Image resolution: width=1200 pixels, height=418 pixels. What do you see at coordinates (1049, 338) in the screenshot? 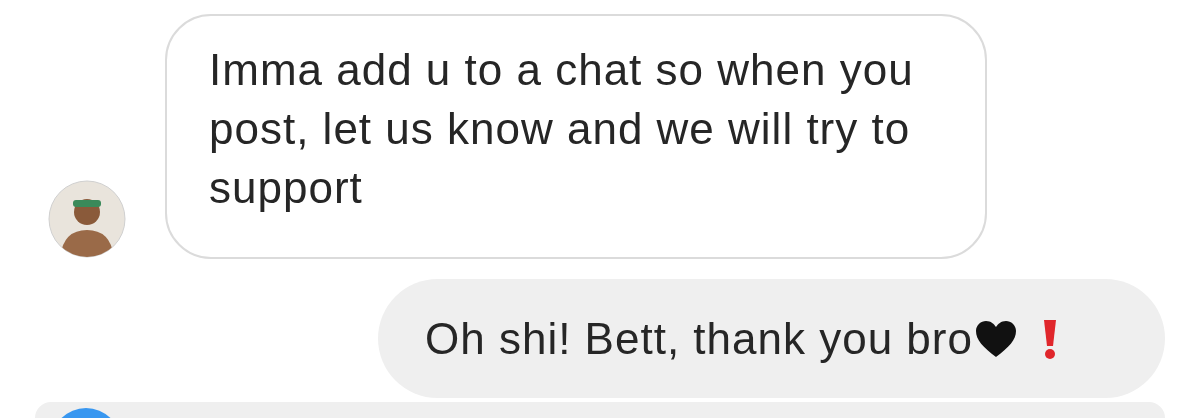
I see `error-icon` at bounding box center [1049, 338].